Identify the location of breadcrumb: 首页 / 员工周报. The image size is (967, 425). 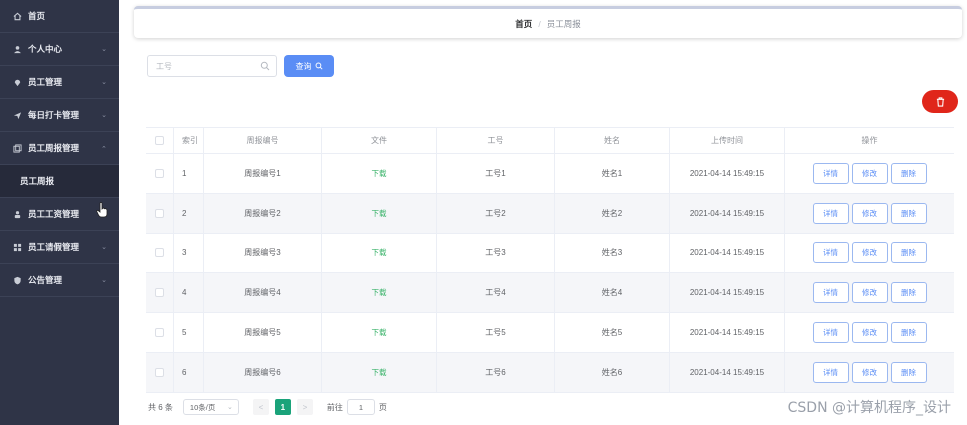
(548, 22).